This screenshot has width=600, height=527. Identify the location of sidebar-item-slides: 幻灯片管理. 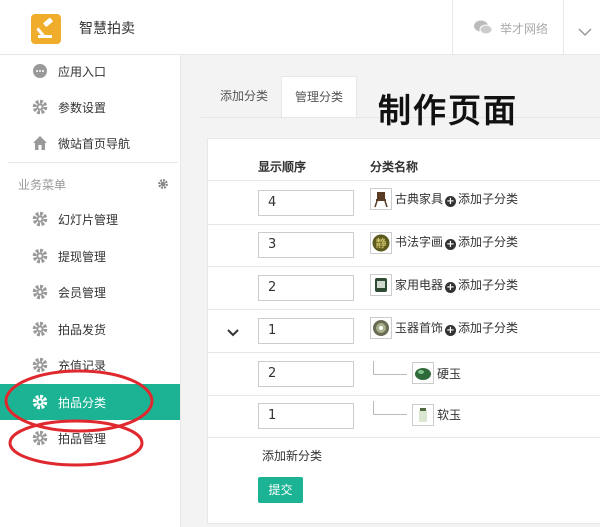
(90, 219).